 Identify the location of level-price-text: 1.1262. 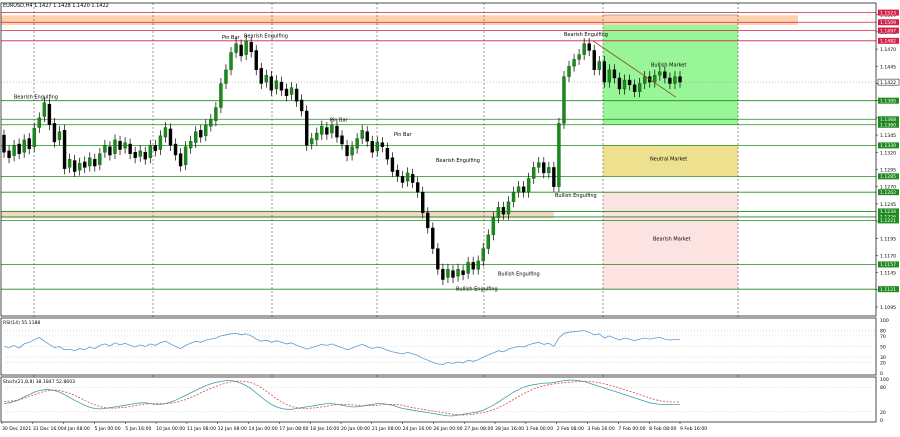
(888, 193).